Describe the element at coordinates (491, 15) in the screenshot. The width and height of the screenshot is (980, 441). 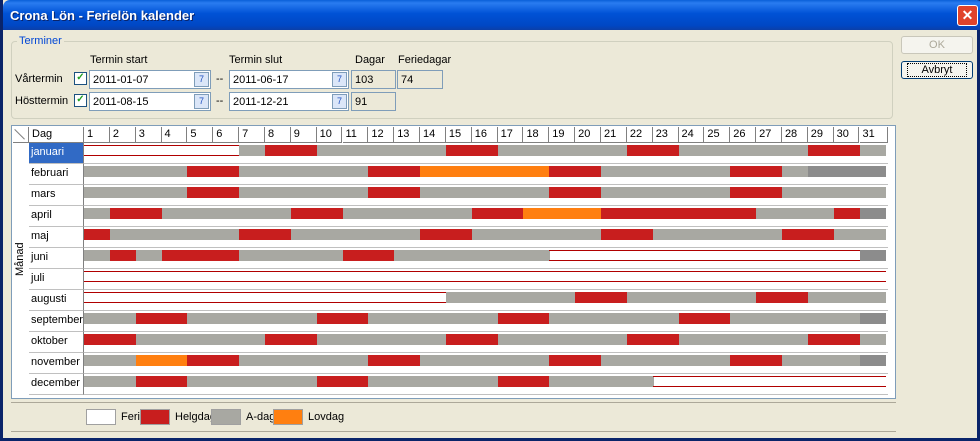
I see `title-bar: Crona Lön - Ferielön kalender ✕` at that location.